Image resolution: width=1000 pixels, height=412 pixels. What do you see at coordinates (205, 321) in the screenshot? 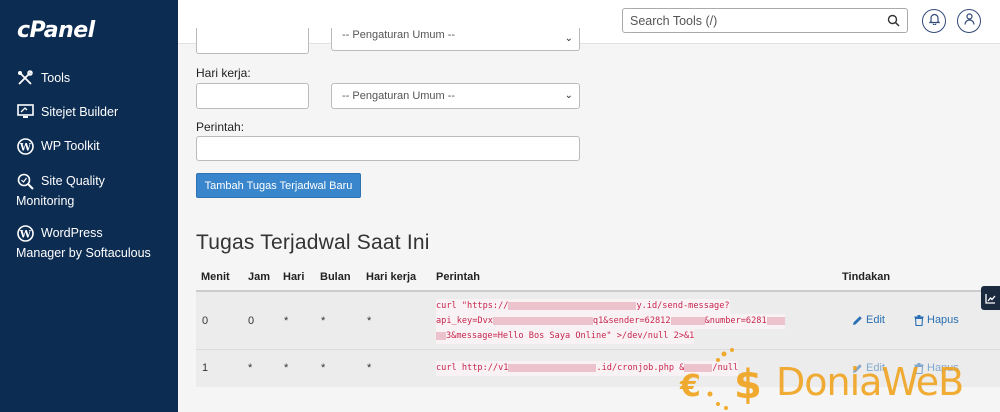
I see `cell-minute: 0` at bounding box center [205, 321].